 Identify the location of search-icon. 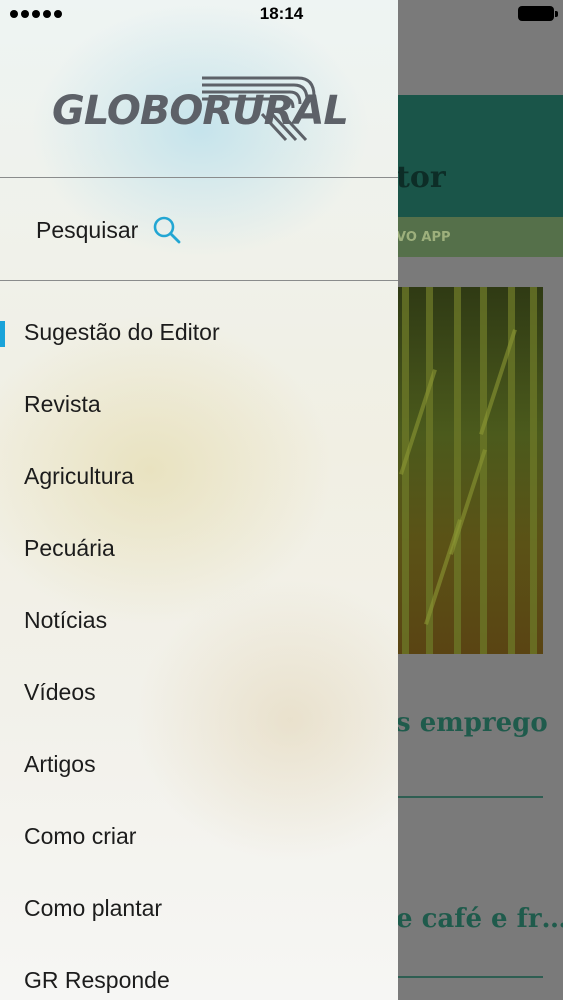
(167, 230).